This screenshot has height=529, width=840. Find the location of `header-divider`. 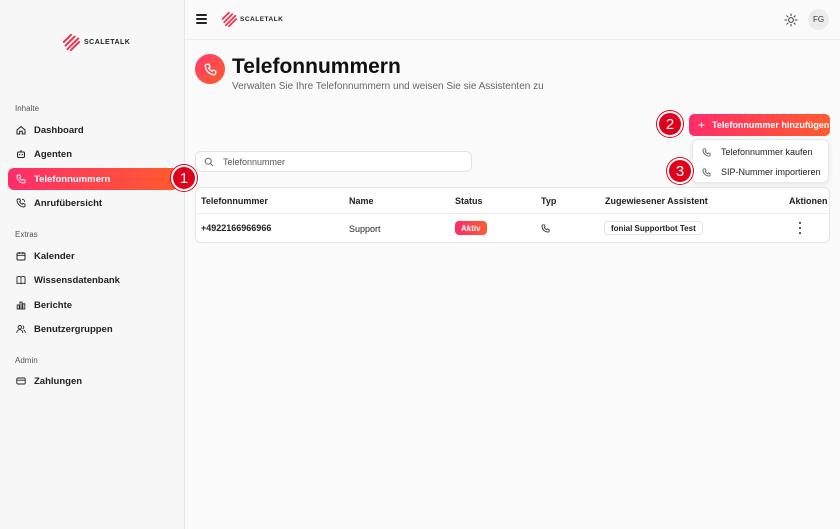

header-divider is located at coordinates (512, 213).